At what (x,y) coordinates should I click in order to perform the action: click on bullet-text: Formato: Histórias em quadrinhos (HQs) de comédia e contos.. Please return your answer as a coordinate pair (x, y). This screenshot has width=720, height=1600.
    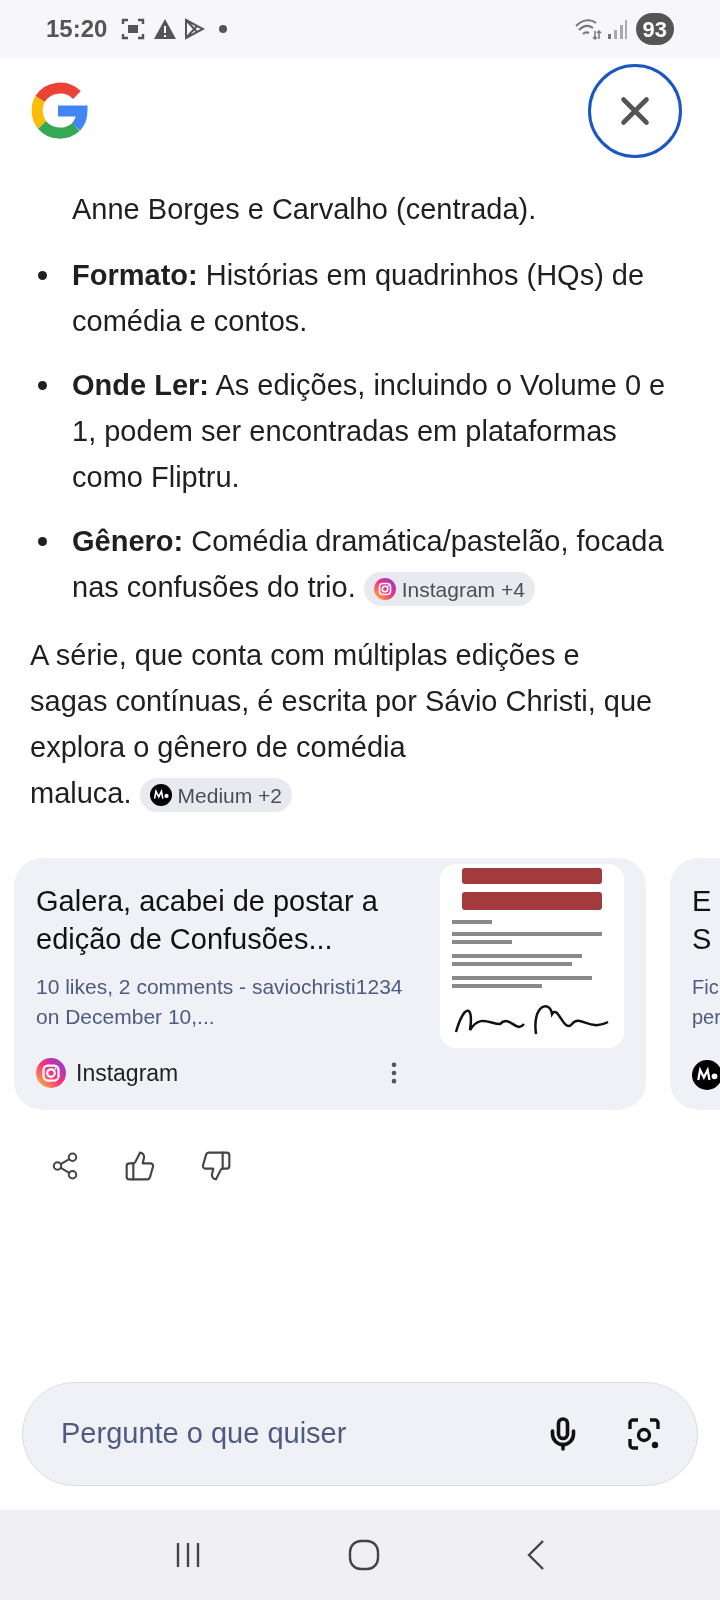
    Looking at the image, I should click on (359, 298).